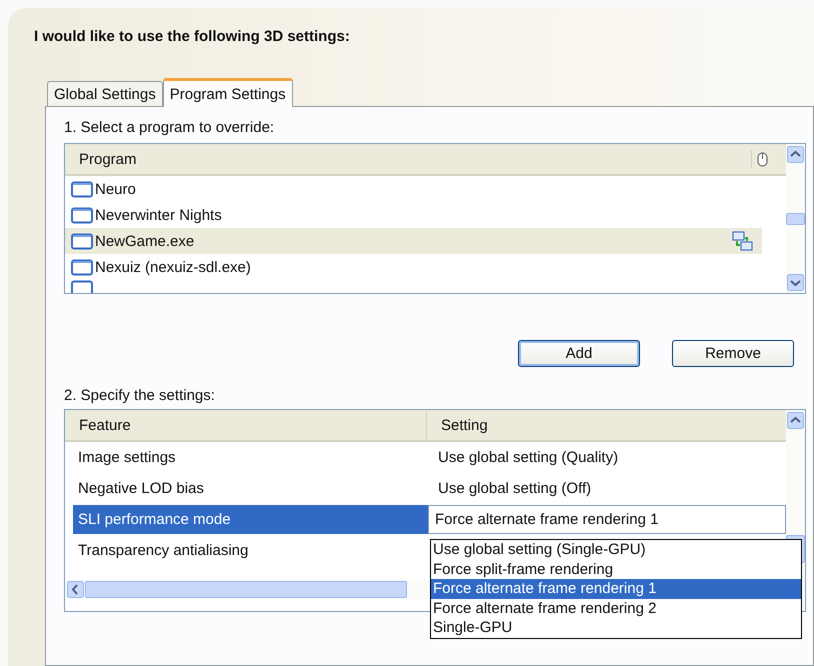 The height and width of the screenshot is (666, 814). I want to click on scroll-down-icon, so click(795, 282).